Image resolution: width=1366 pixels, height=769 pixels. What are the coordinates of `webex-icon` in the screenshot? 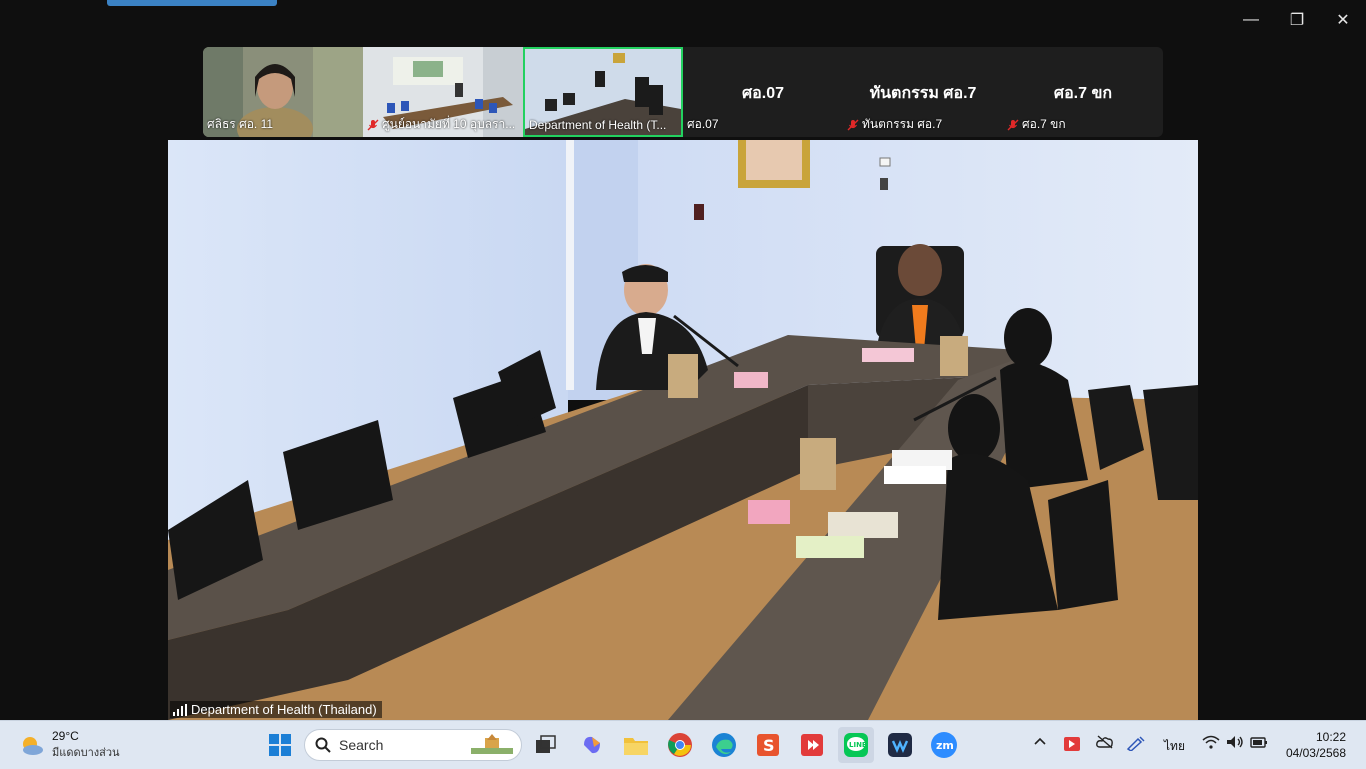 It's located at (900, 745).